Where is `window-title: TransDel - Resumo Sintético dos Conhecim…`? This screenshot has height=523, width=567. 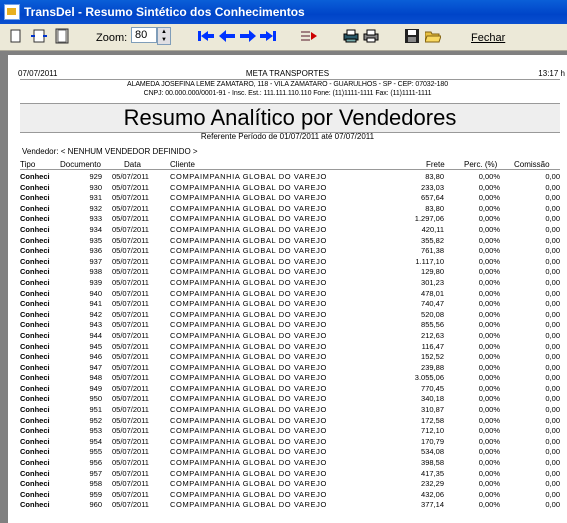 window-title: TransDel - Resumo Sintético dos Conhecim… is located at coordinates (164, 12).